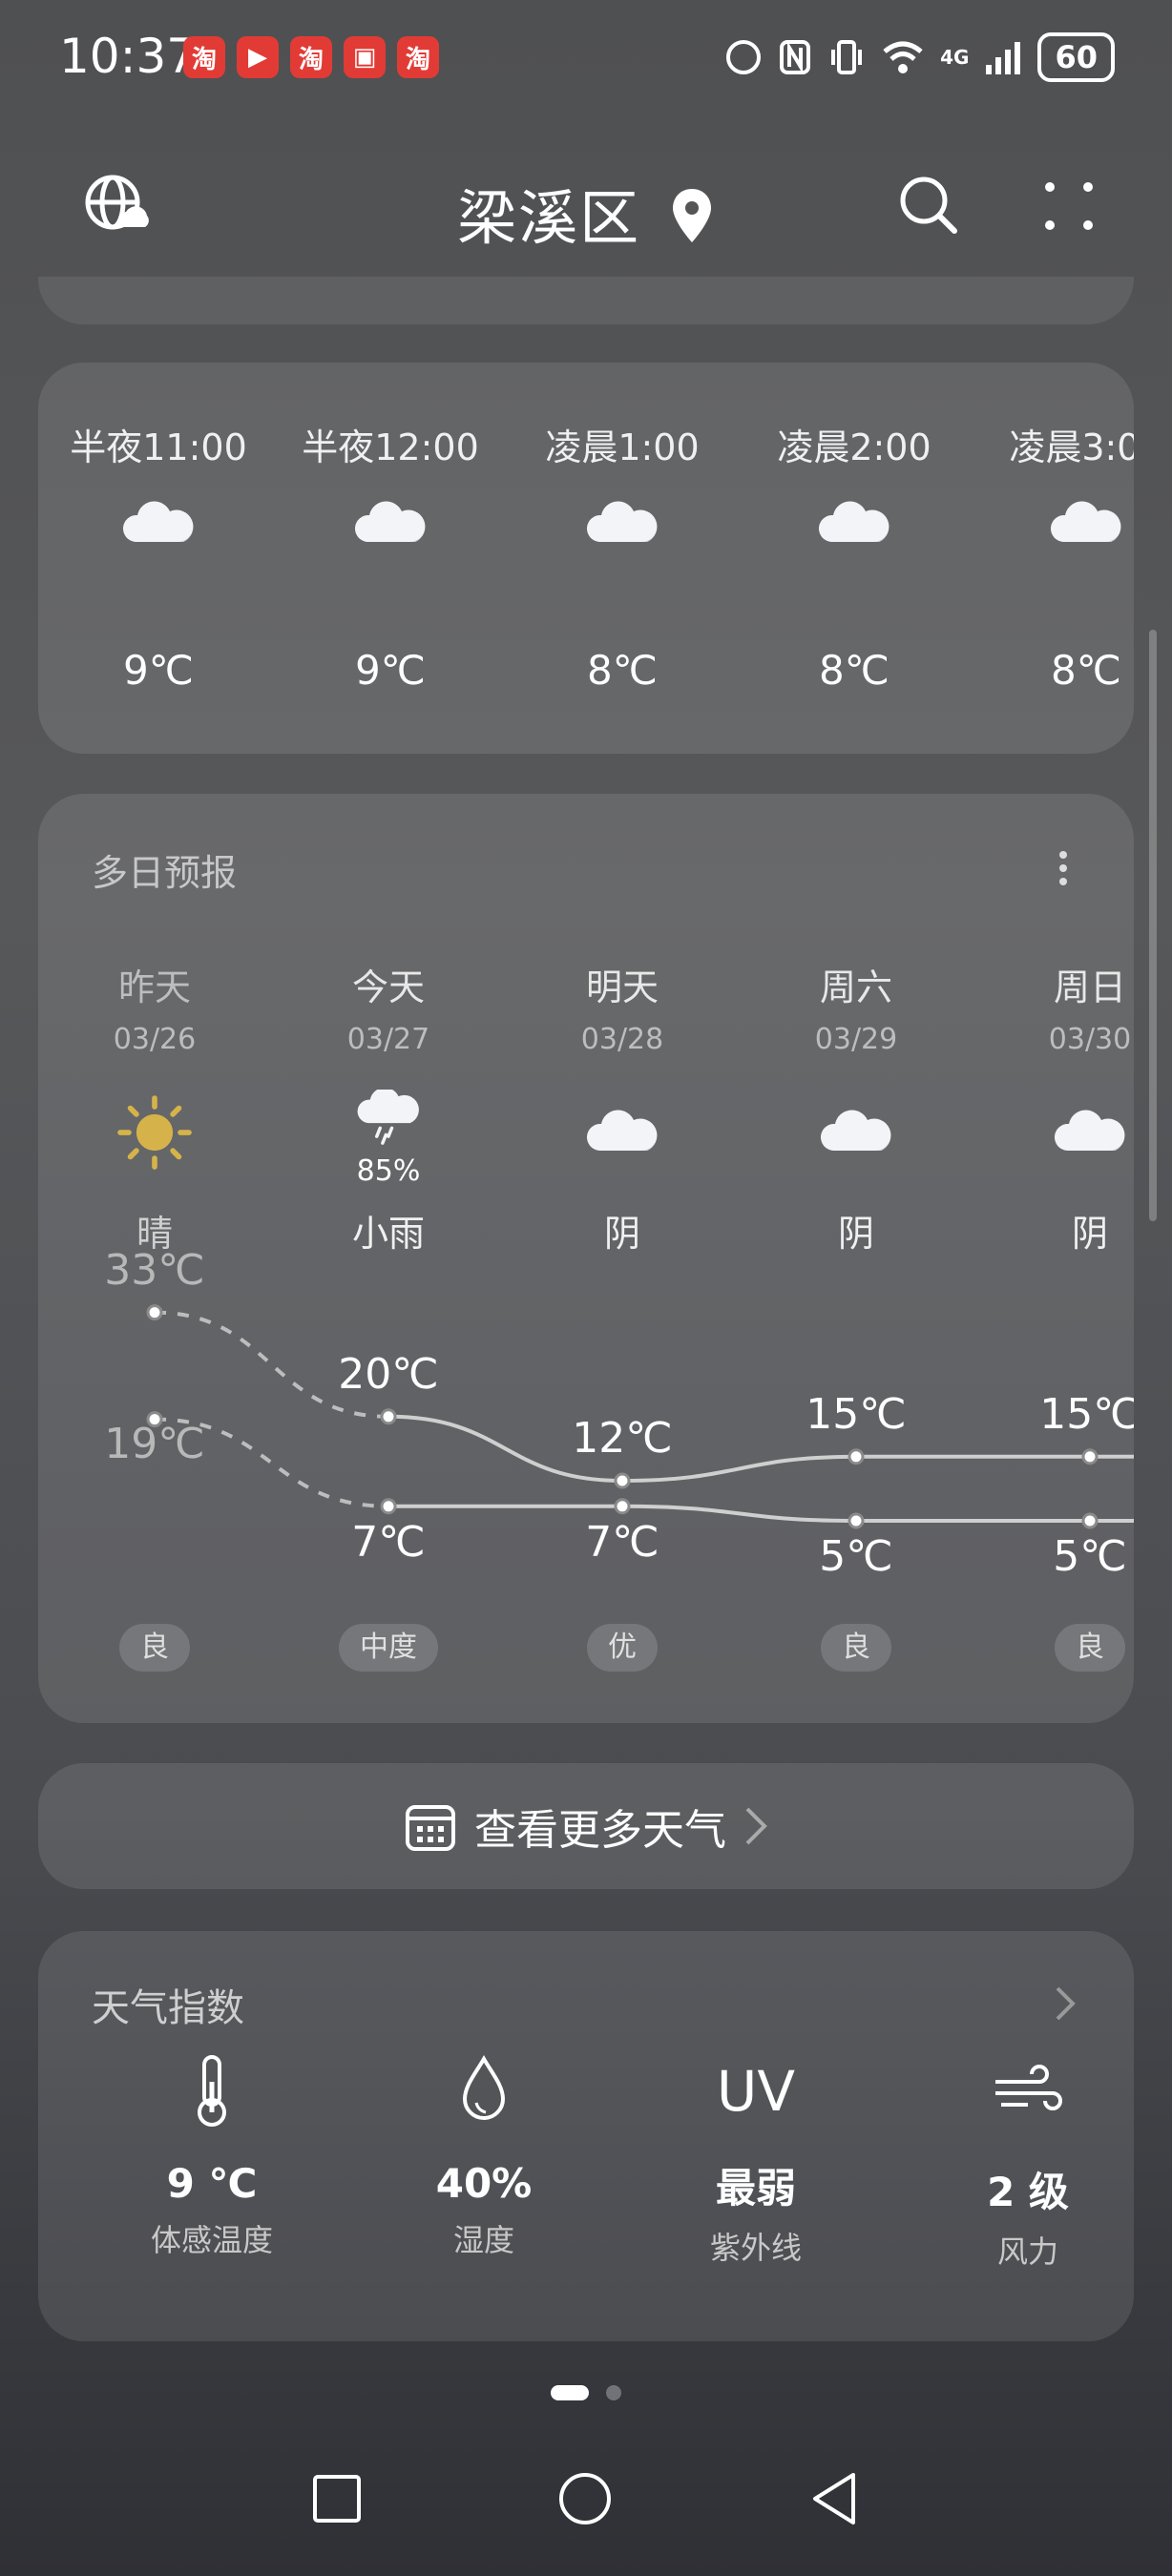 This screenshot has height=2576, width=1172. I want to click on hd-icon, so click(744, 57).